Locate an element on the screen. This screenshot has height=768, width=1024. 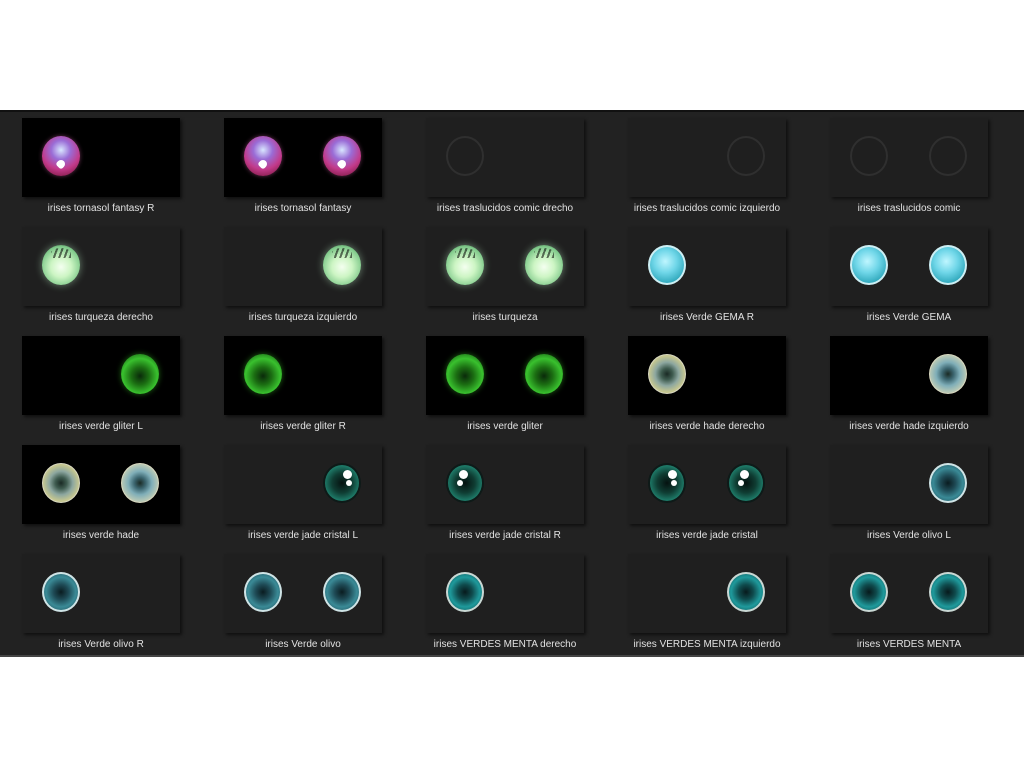
asset-label: irises Verde GEMA R is located at coordinates (707, 317).